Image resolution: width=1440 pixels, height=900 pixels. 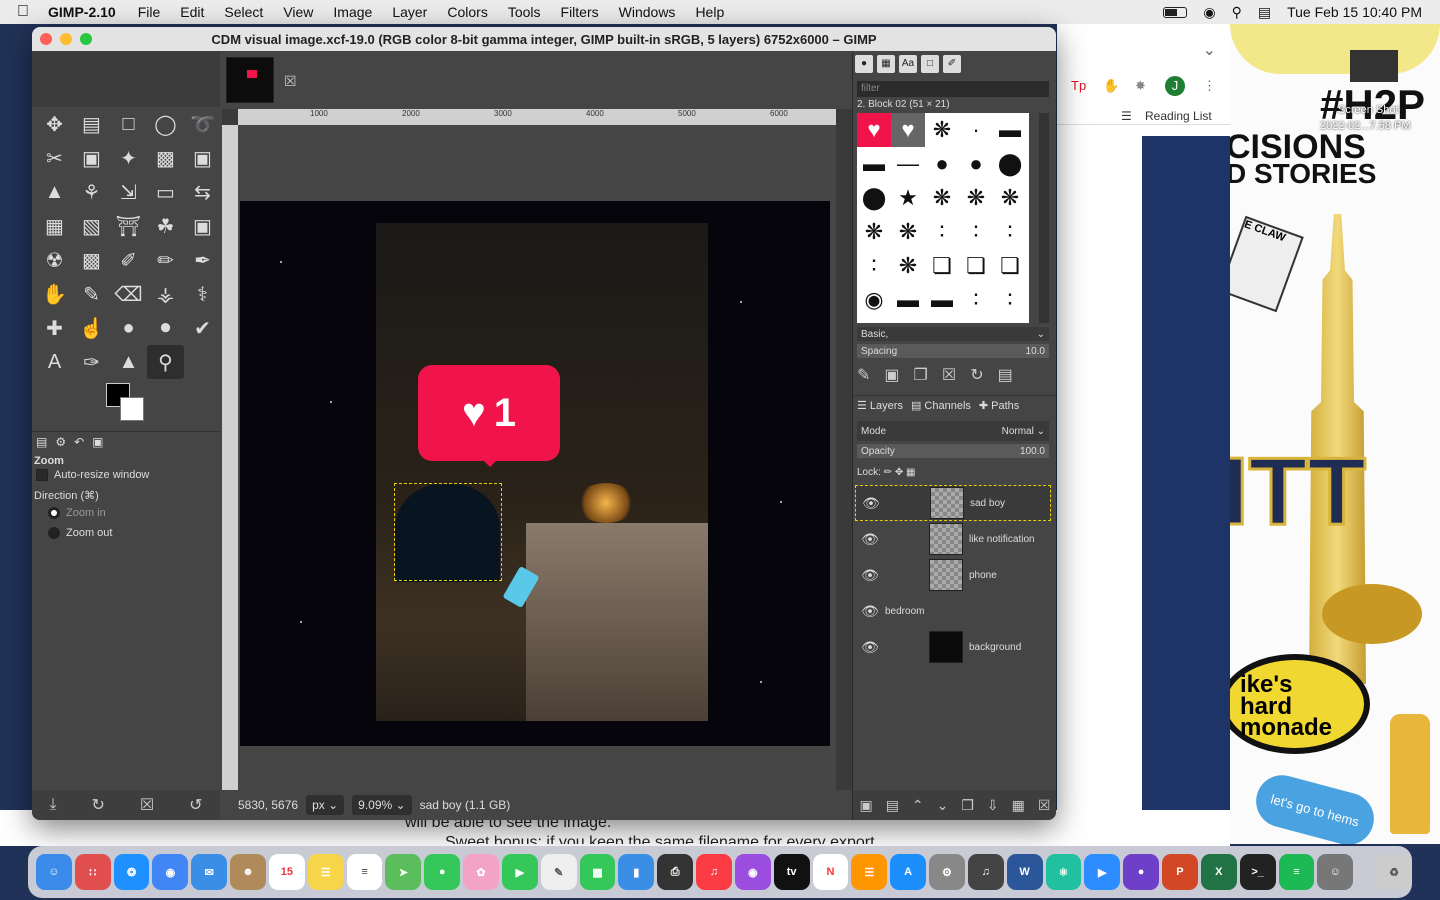 What do you see at coordinates (86, 39) in the screenshot?
I see `zoom-button` at bounding box center [86, 39].